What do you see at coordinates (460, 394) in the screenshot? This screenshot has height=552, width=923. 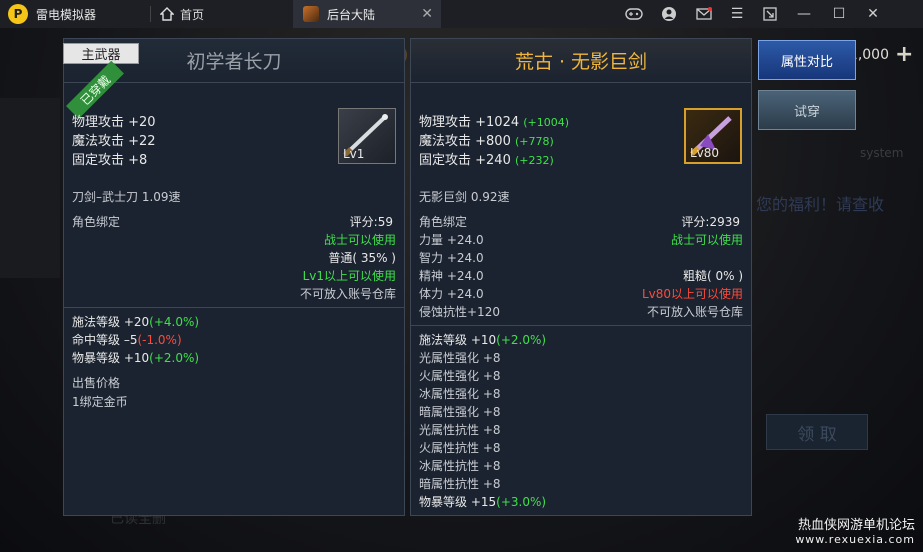 I see `right-extra-row: 冰属性强化 +8` at bounding box center [460, 394].